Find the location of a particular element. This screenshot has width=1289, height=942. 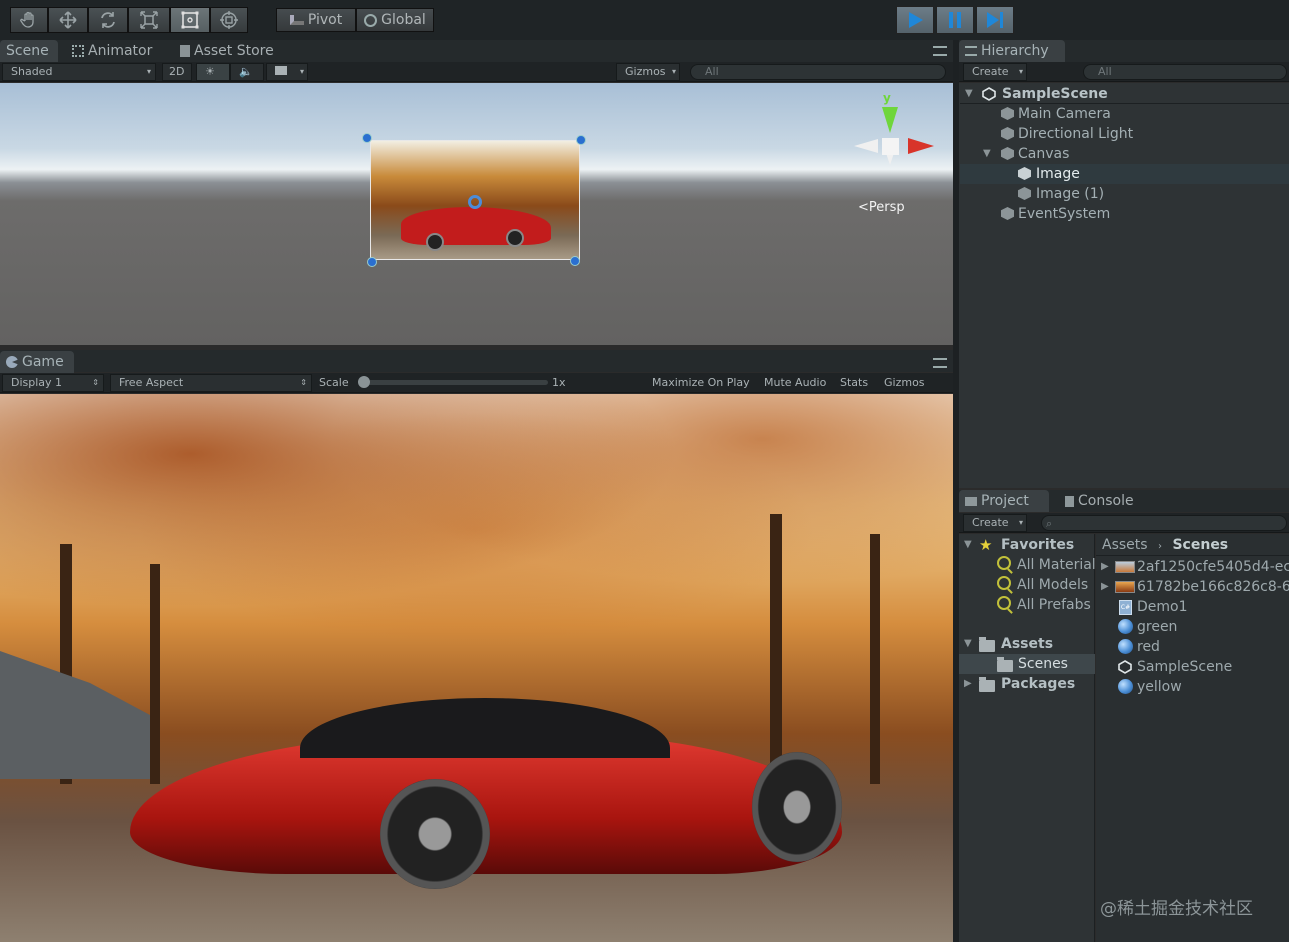

hierarchy-create-label: Create is located at coordinates (990, 71).